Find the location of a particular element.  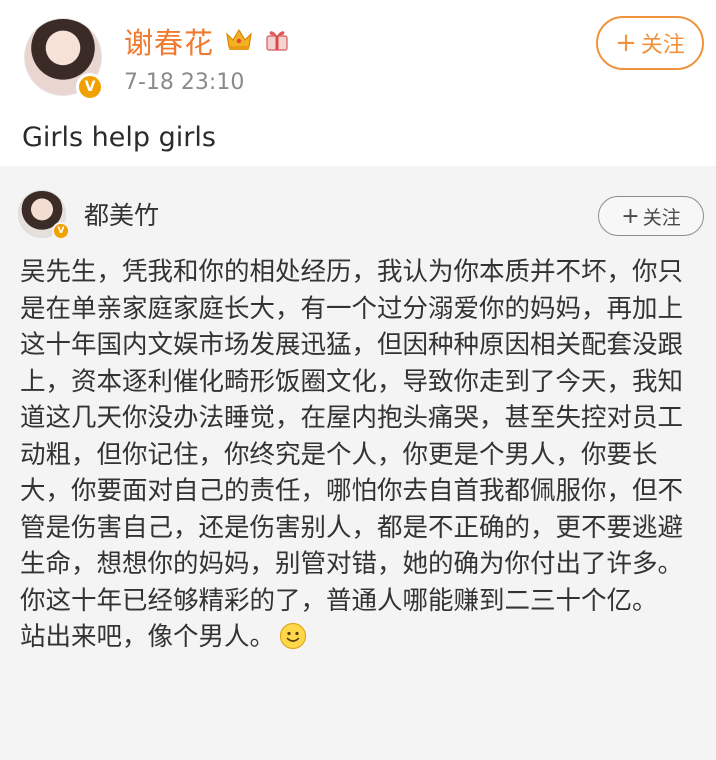

repost-follow-button: + 关注 is located at coordinates (651, 216).